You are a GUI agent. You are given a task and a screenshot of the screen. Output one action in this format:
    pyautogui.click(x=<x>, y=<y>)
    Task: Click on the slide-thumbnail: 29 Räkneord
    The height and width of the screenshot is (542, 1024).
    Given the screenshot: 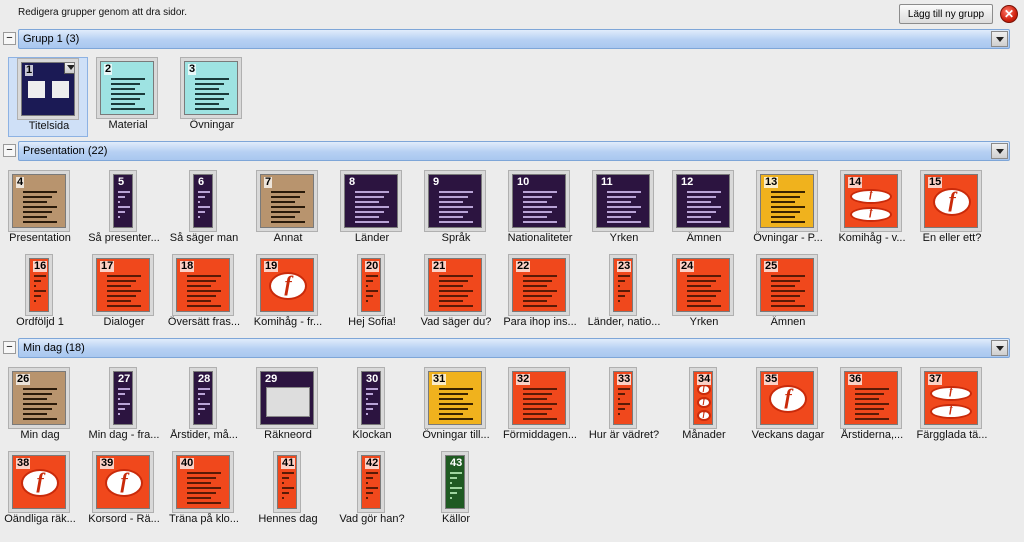 What is the action you would take?
    pyautogui.click(x=288, y=407)
    